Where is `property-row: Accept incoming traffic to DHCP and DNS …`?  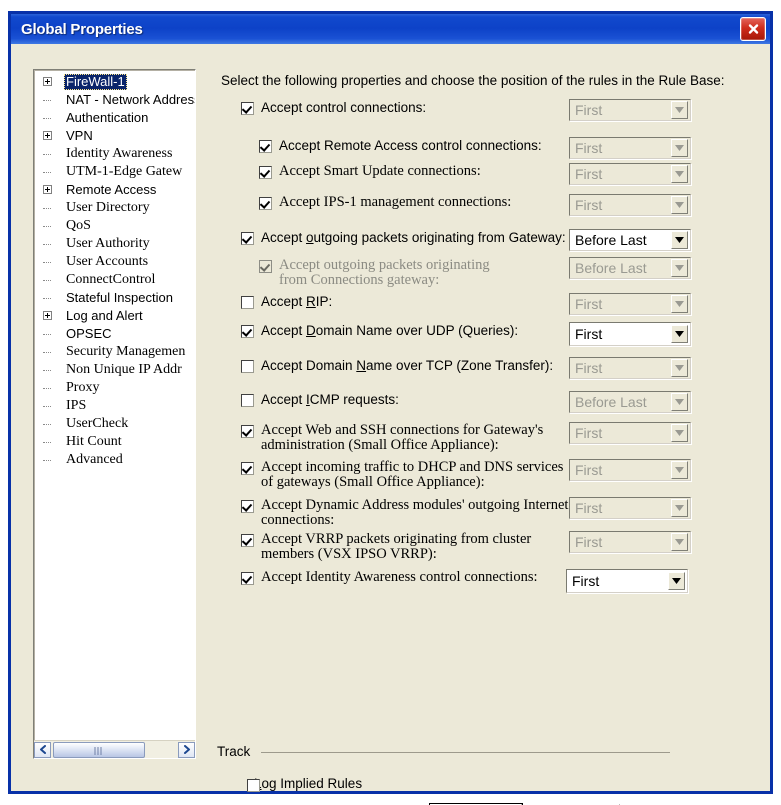
property-row: Accept incoming traffic to DHCP and DNS … is located at coordinates (484, 474).